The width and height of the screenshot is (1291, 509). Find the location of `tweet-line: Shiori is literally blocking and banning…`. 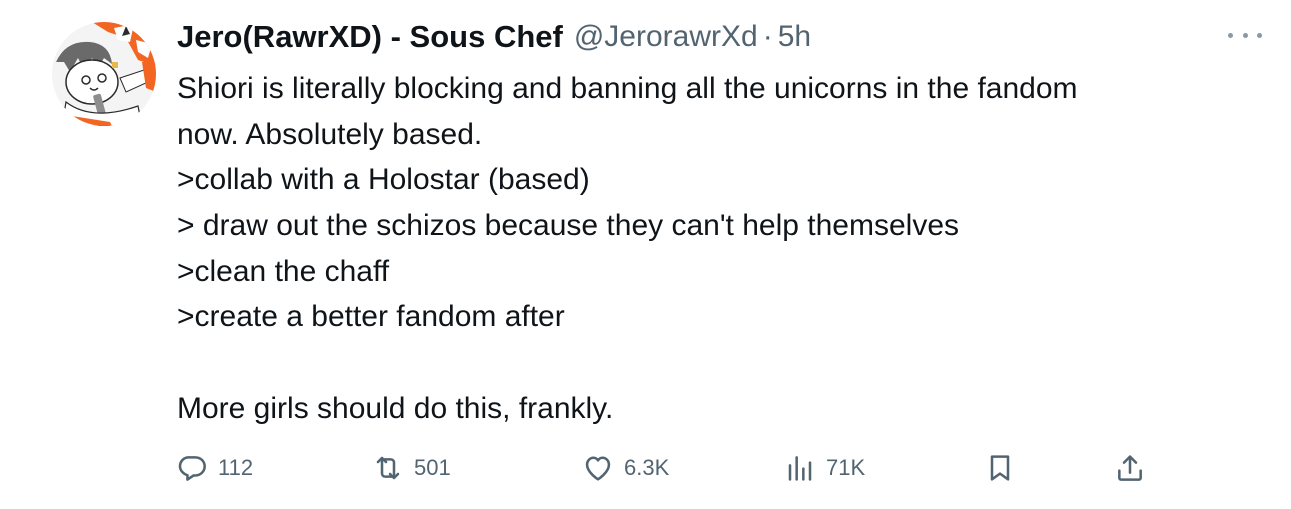

tweet-line: Shiori is literally blocking and banning… is located at coordinates (627, 88).